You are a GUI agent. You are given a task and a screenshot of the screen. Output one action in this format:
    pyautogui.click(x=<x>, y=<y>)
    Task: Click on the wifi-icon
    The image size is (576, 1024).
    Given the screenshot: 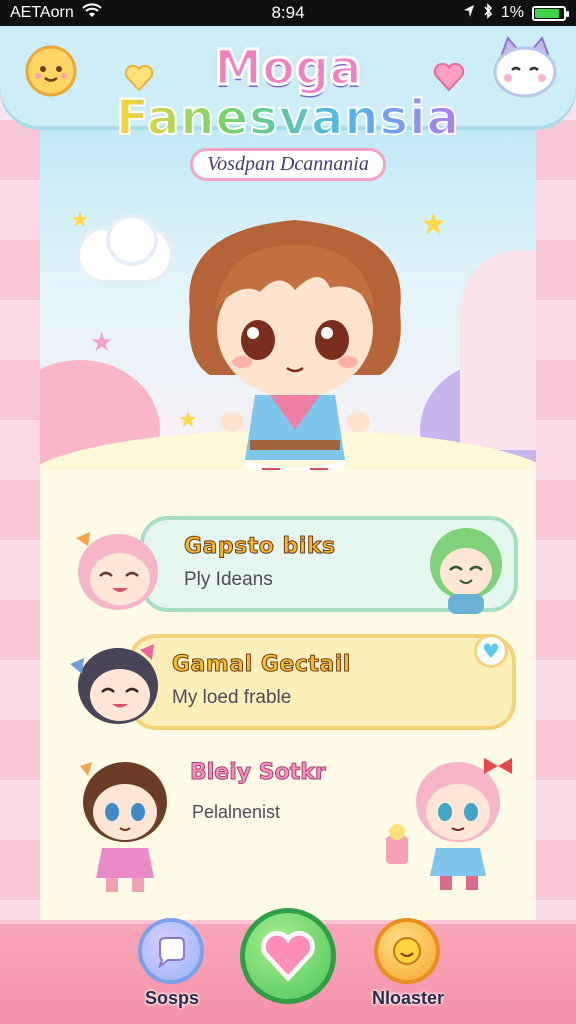 What is the action you would take?
    pyautogui.click(x=92, y=13)
    